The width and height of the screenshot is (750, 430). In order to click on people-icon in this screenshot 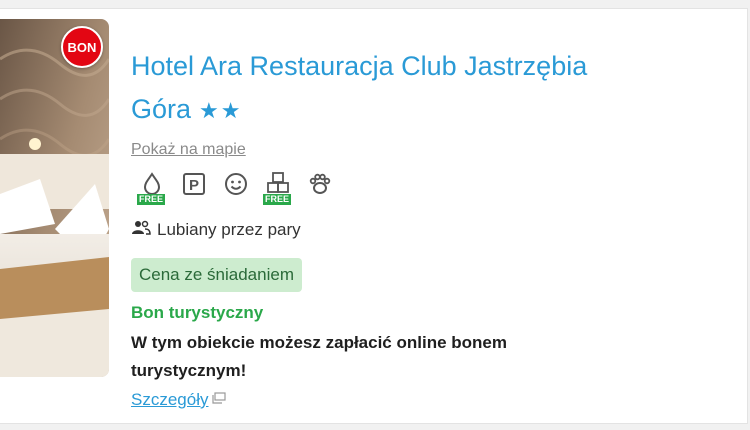, I will do `click(141, 229)`.